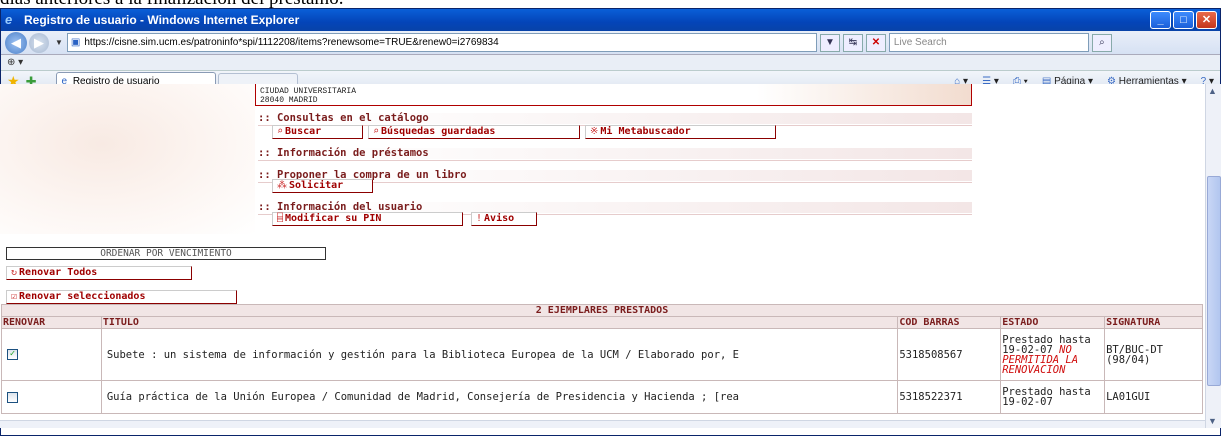 Image resolution: width=1221 pixels, height=436 pixels. What do you see at coordinates (39, 42) in the screenshot?
I see `forward-button: ▶` at bounding box center [39, 42].